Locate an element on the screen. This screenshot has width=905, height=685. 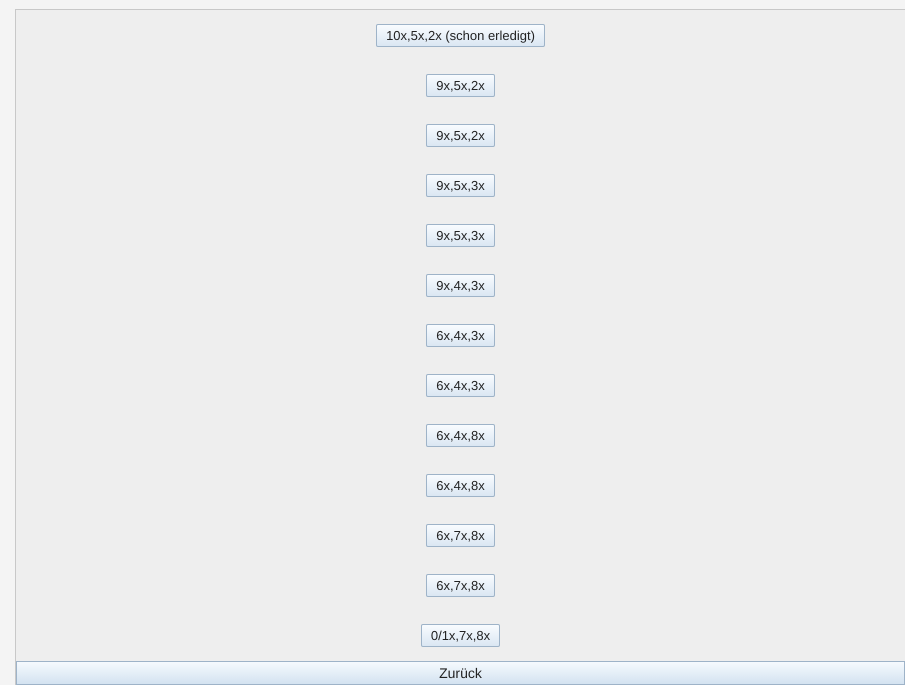
back-button: Zurück is located at coordinates (460, 673).